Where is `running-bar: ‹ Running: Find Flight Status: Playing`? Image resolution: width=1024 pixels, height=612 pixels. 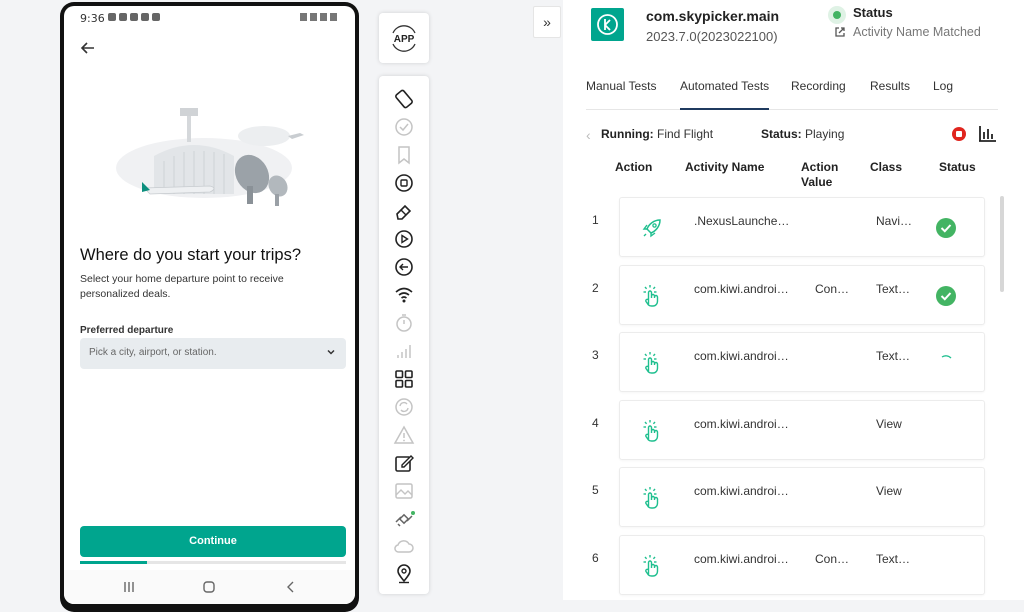
running-bar: ‹ Running: Find Flight Status: Playing is located at coordinates (796, 135).